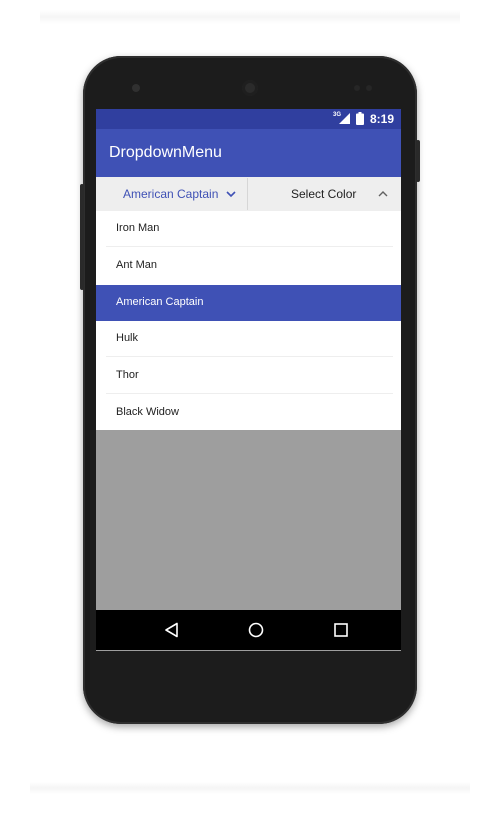  I want to click on menu-item-label: Iron Man, so click(138, 228).